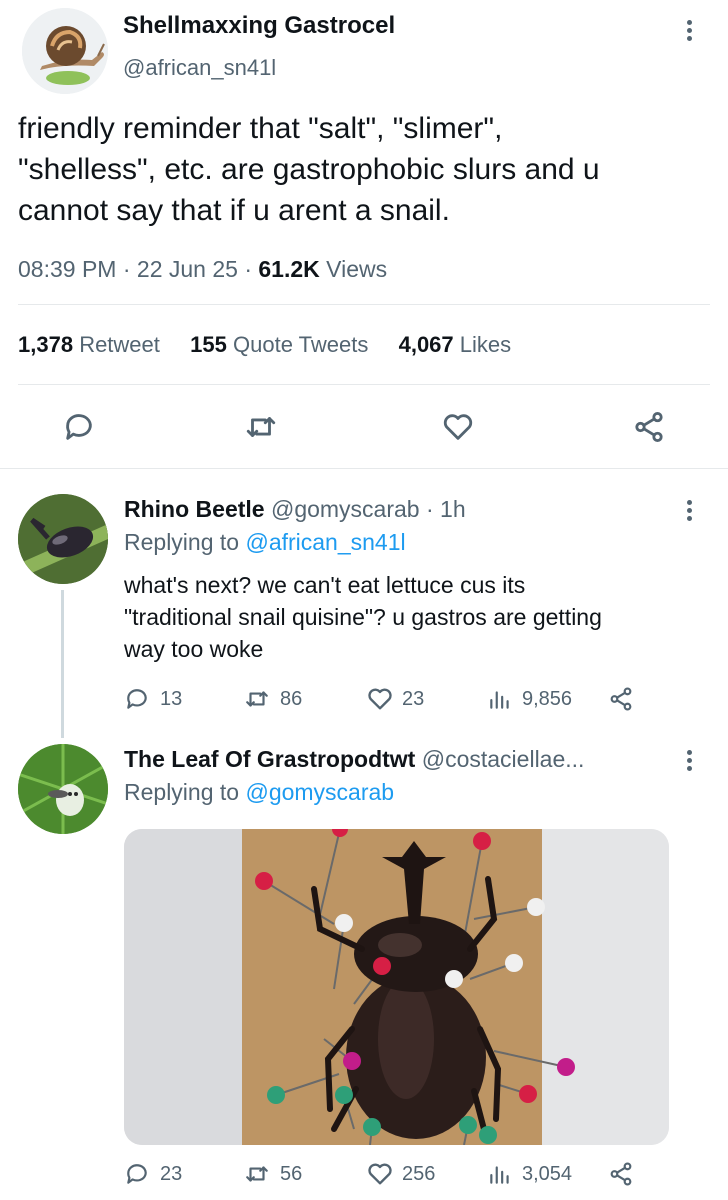 This screenshot has height=1200, width=728. Describe the element at coordinates (364, 468) in the screenshot. I see `section-divider` at that location.